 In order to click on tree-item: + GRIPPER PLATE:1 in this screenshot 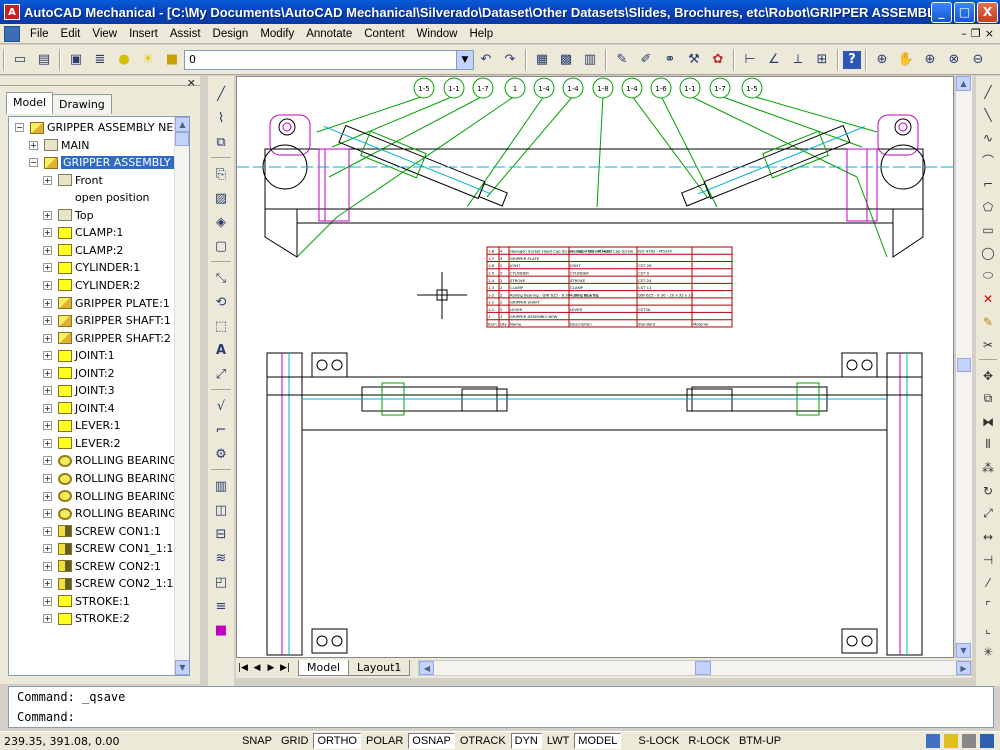, I will do `click(106, 303)`.